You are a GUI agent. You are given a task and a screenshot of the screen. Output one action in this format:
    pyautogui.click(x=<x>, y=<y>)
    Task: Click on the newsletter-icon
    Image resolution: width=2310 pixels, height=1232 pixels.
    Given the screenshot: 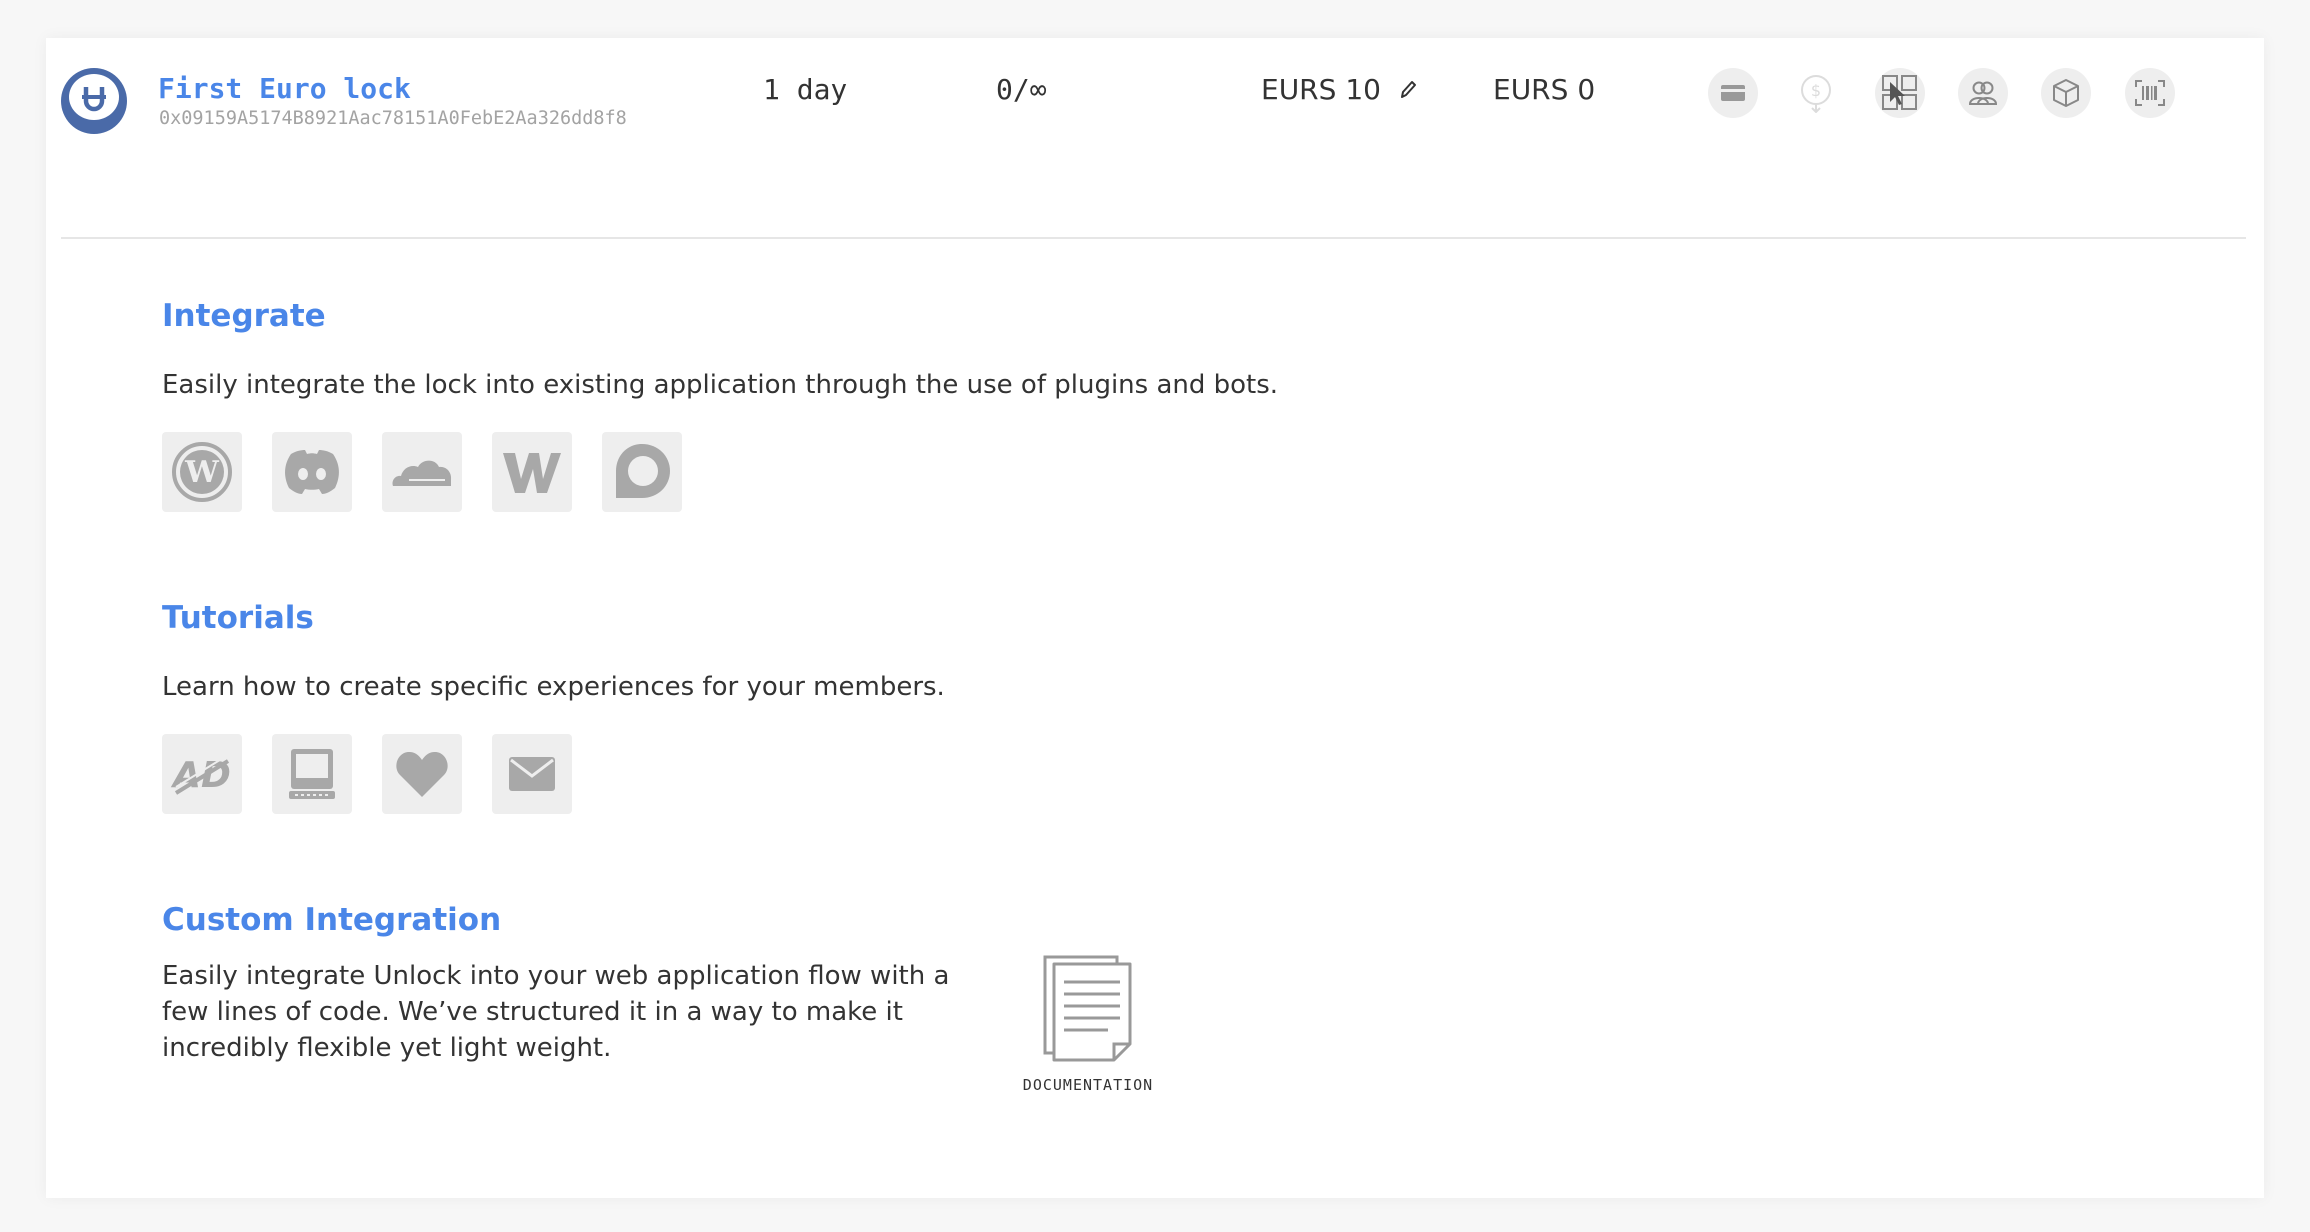 What is the action you would take?
    pyautogui.click(x=532, y=774)
    